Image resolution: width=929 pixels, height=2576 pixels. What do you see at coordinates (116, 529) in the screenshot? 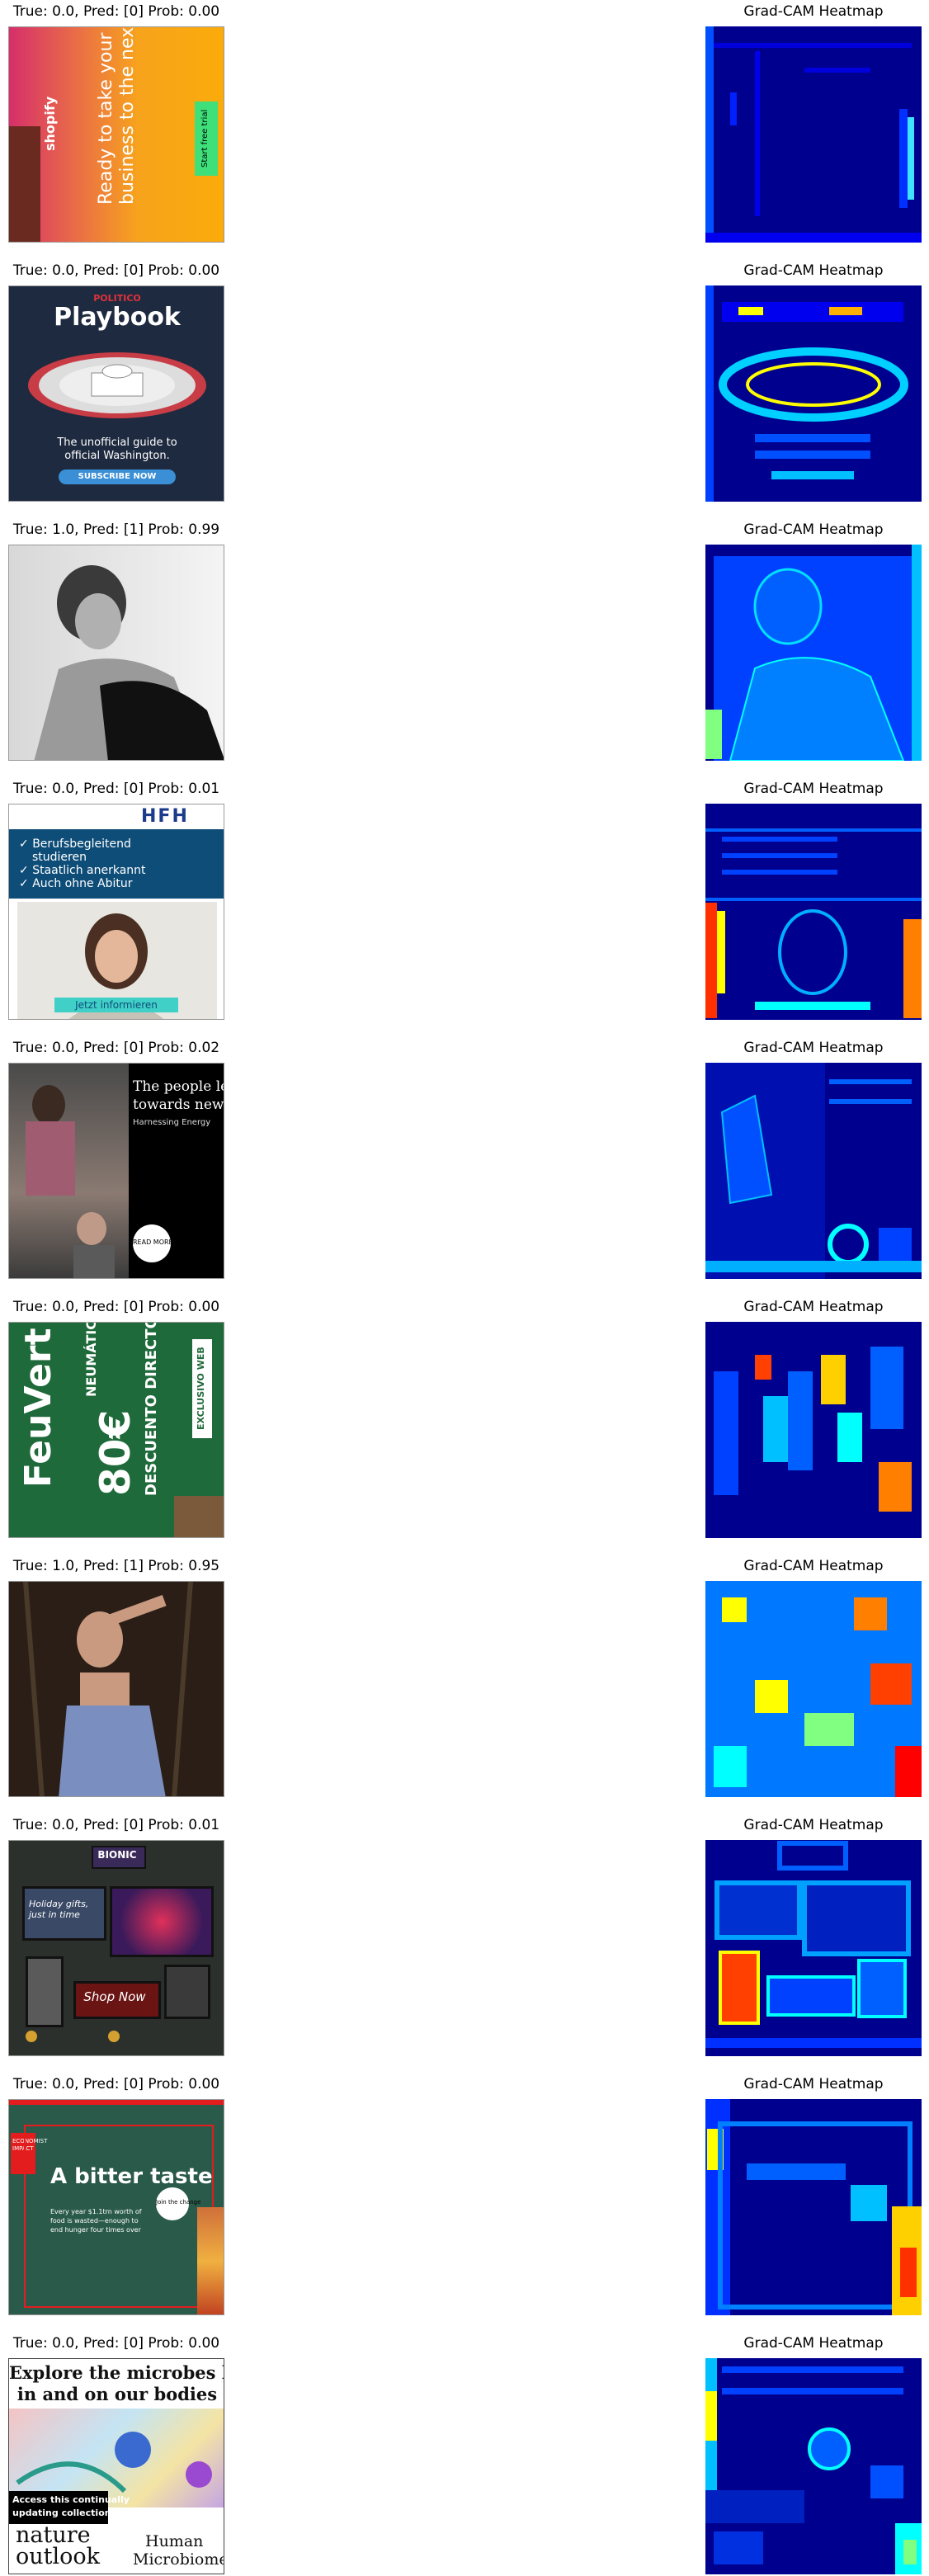
I see `row3-caption: True: 1.0, Pred: [1] Prob: 0.99` at bounding box center [116, 529].